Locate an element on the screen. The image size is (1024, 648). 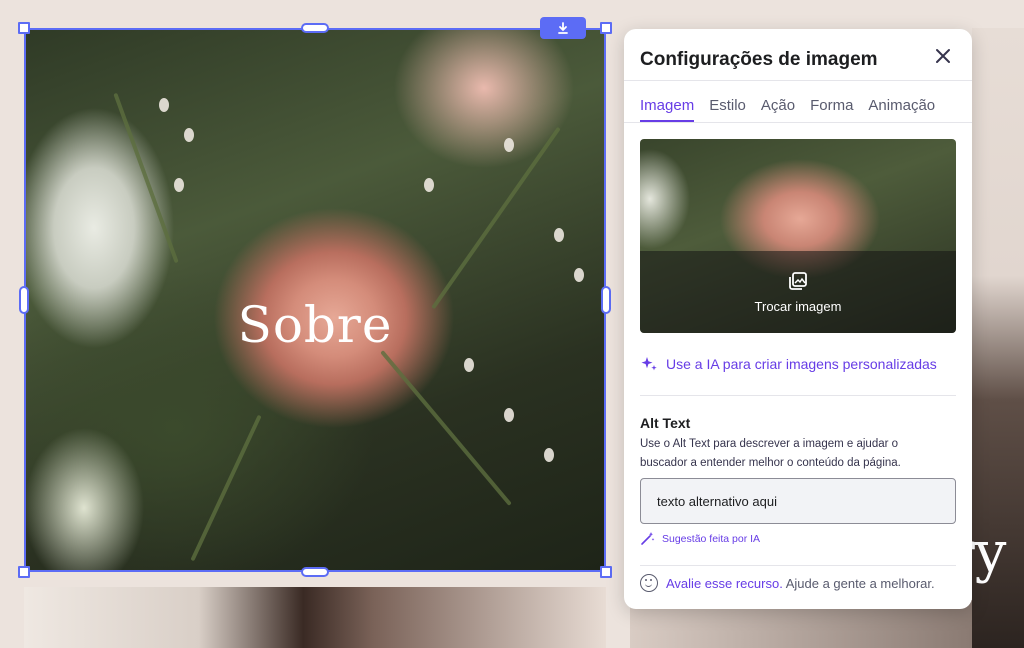
alt-text-input is located at coordinates (798, 501).